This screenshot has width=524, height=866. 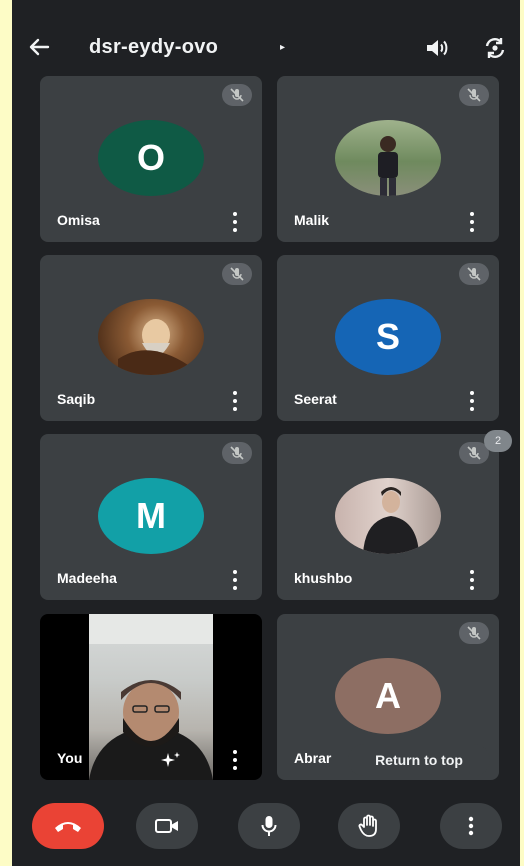 I want to click on self-camera-feed, so click(x=151, y=697).